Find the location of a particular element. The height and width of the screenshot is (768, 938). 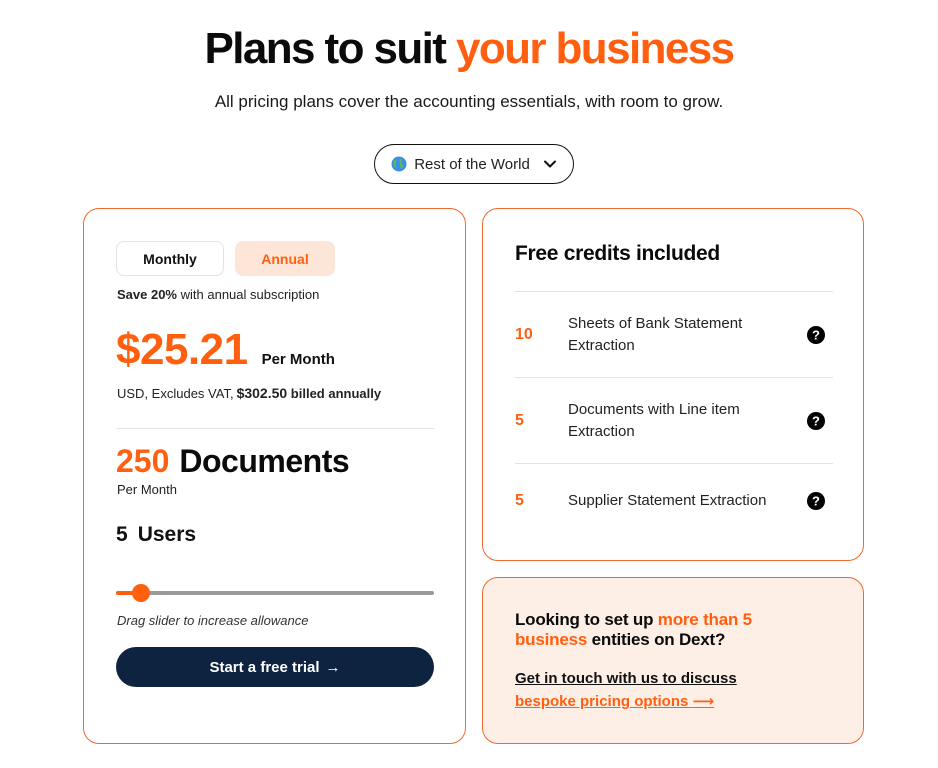

region-label: Rest of the World is located at coordinates (472, 164).